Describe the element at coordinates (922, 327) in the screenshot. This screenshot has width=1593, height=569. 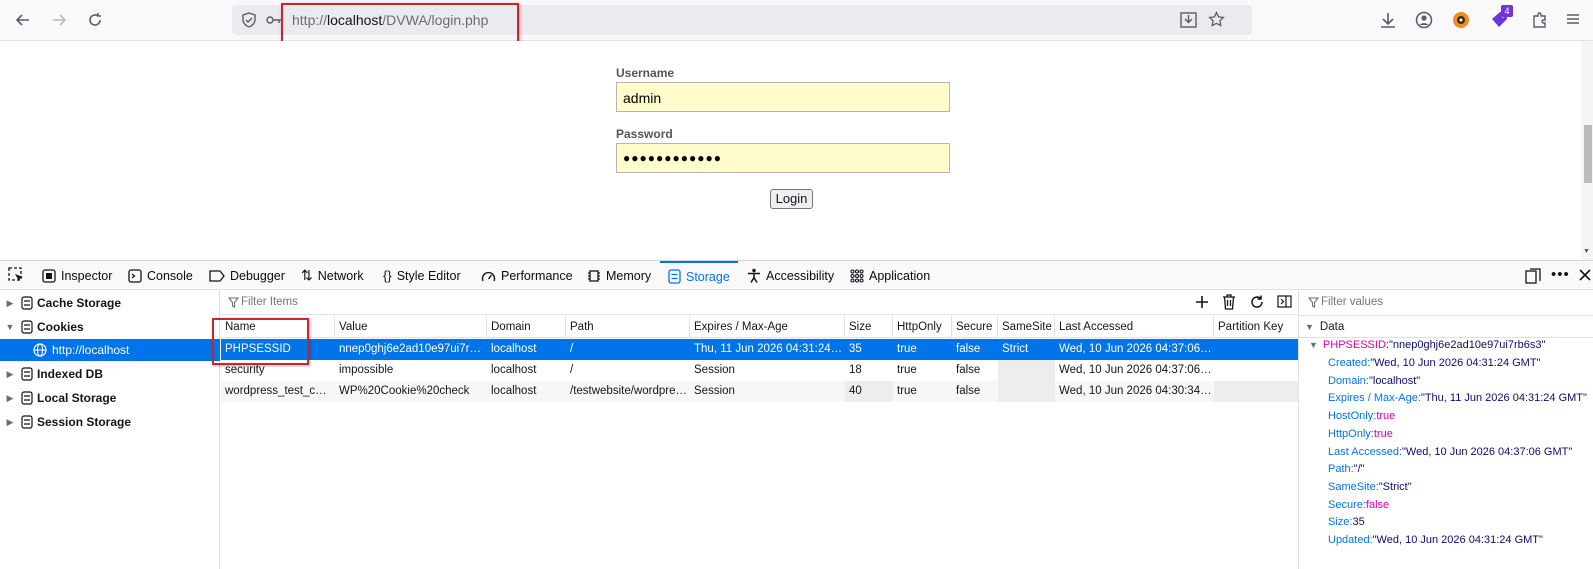
I see `col-httponly: HttpOnly` at that location.